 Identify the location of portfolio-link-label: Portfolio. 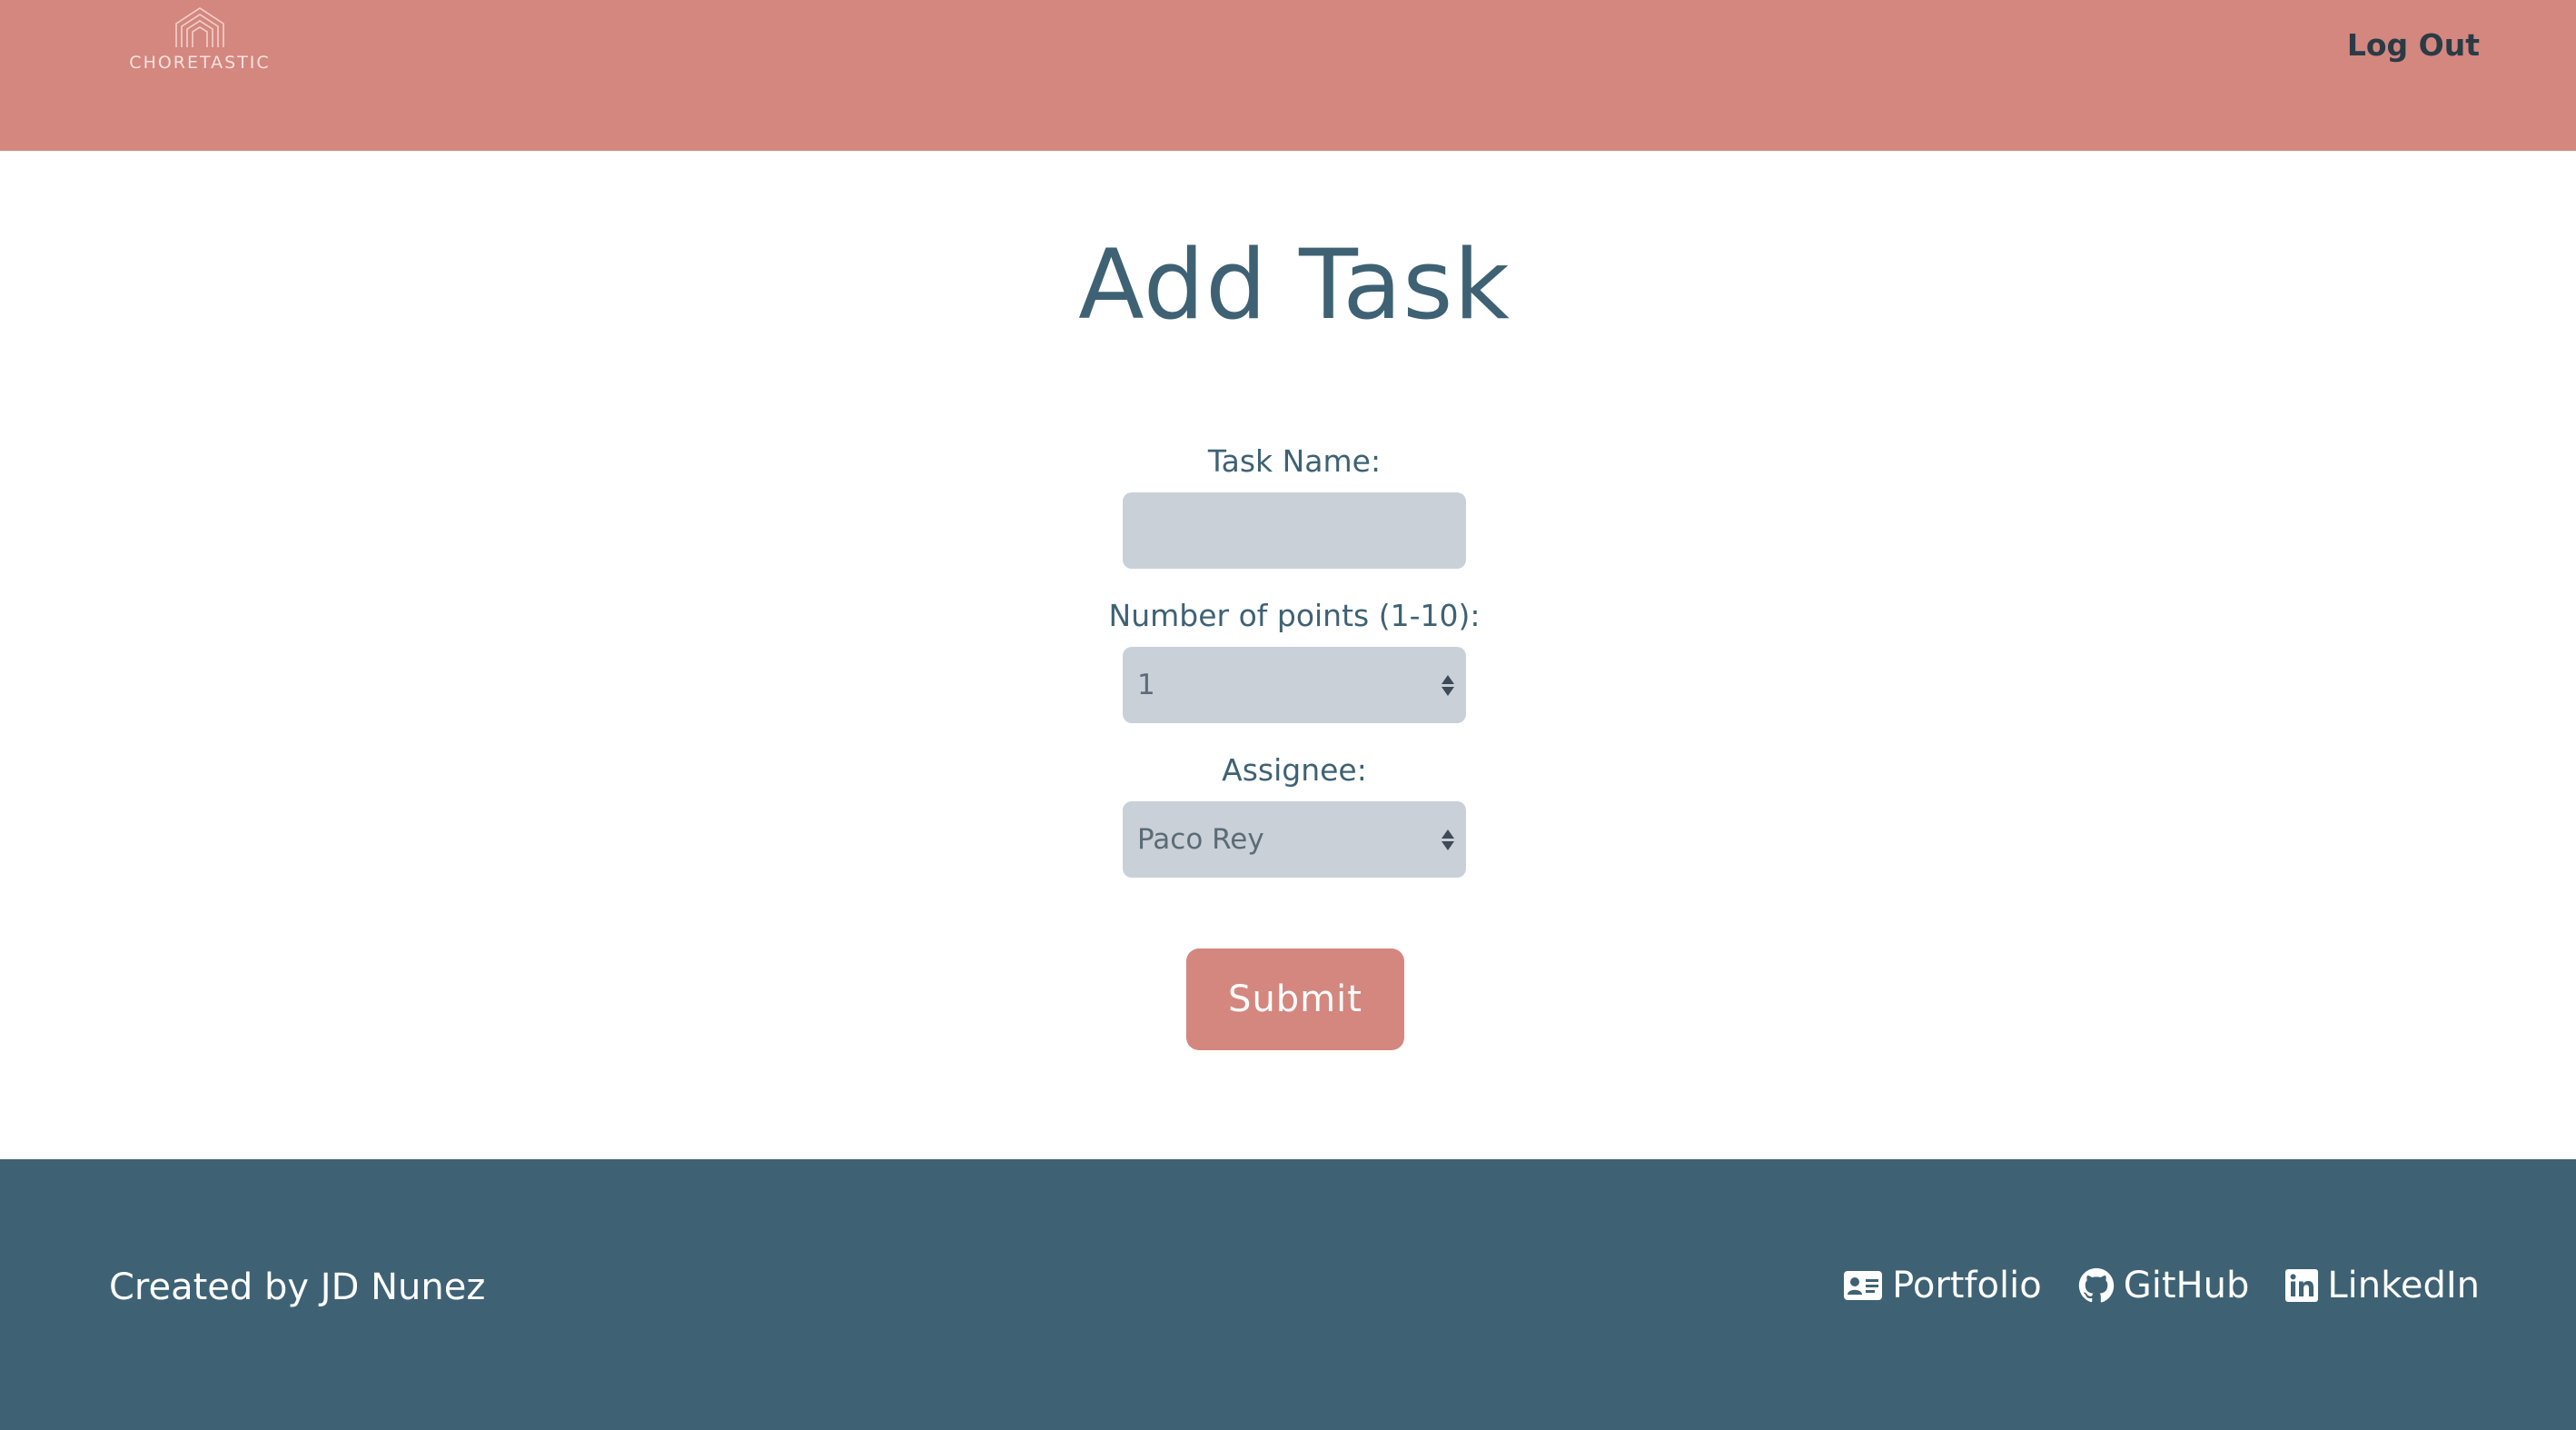
(1967, 1285).